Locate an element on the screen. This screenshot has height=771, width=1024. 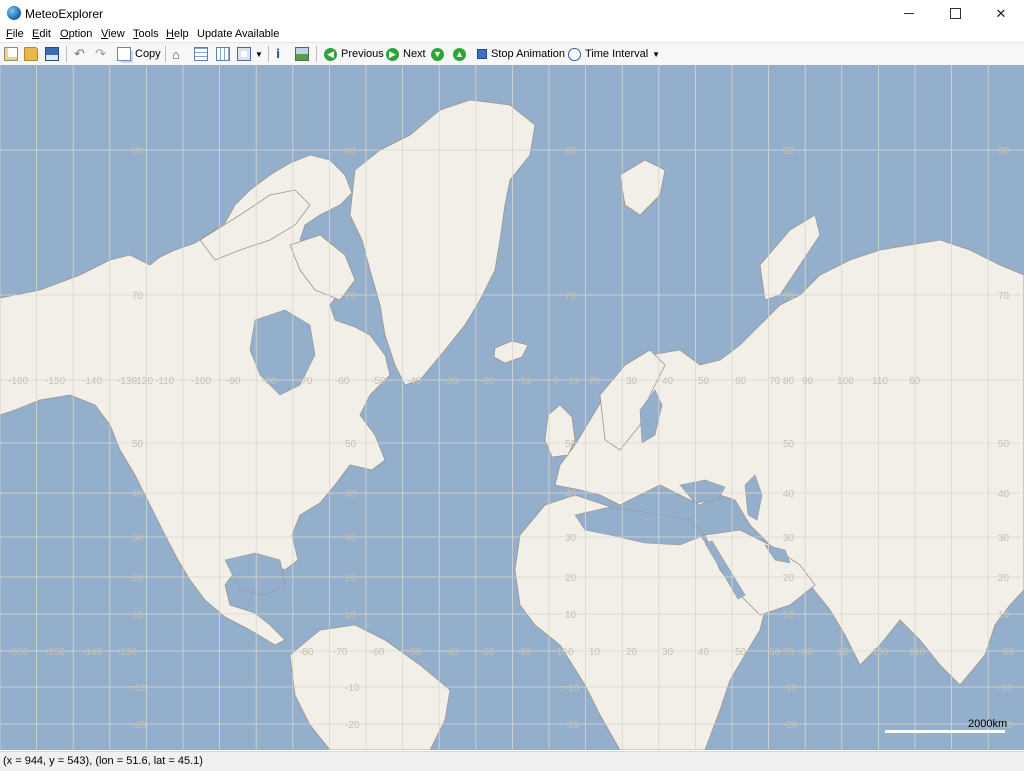
step-up-button: ▲ is located at coordinates (459, 54).